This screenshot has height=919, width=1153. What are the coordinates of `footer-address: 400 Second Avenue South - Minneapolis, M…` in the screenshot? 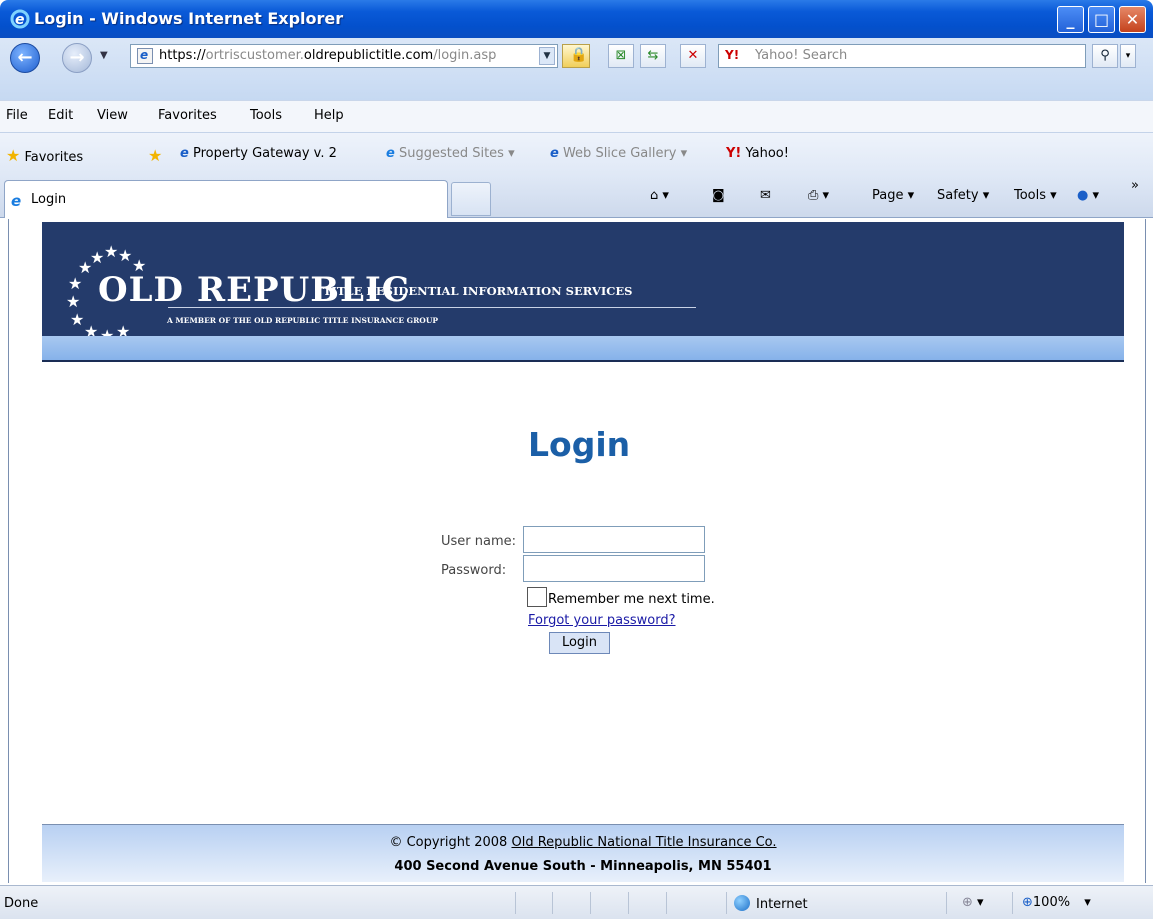 It's located at (583, 866).